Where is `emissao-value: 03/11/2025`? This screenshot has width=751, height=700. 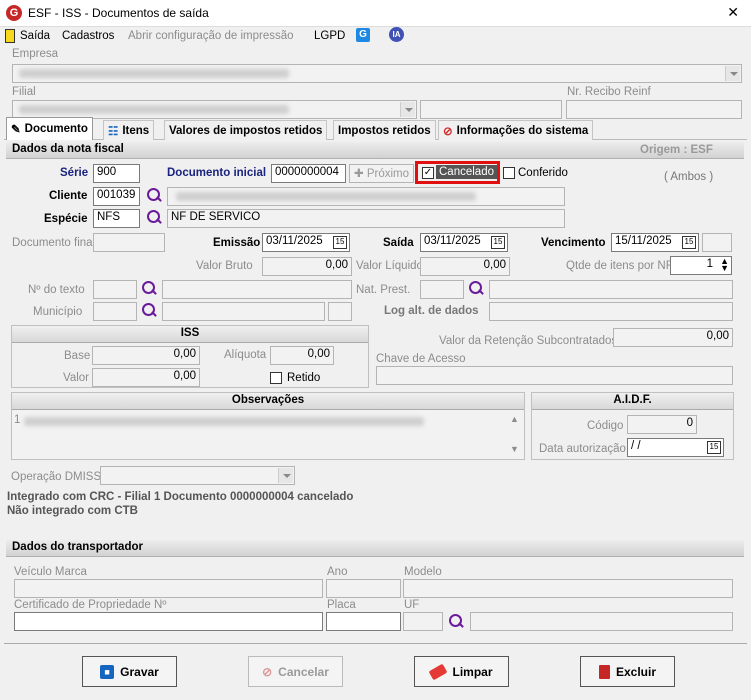
emissao-value: 03/11/2025 is located at coordinates (294, 241).